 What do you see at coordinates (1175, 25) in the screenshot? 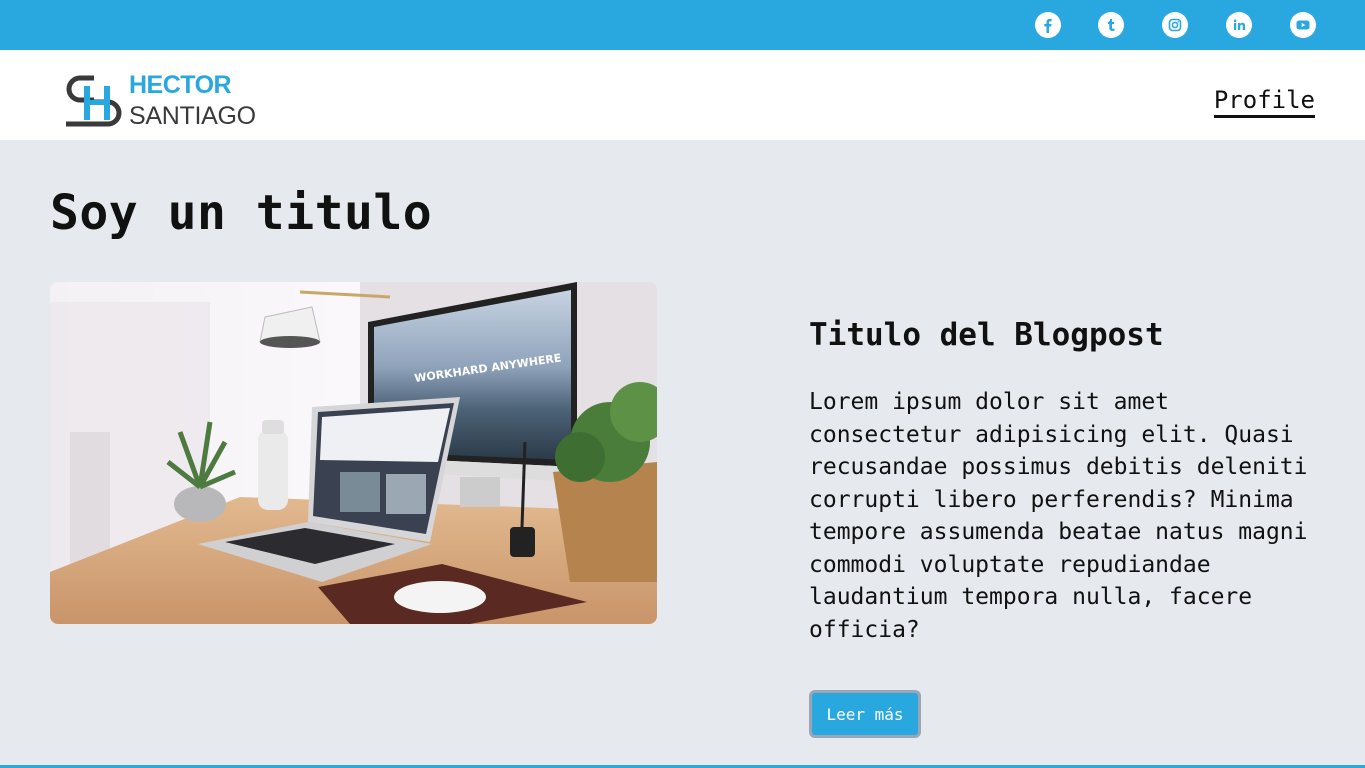
I see `instagram-icon` at bounding box center [1175, 25].